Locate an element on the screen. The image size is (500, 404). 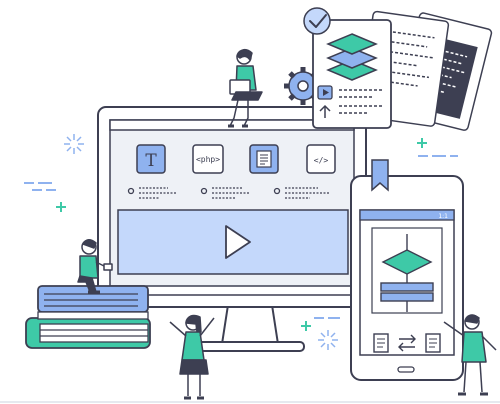
sparkle-icon-bottom is located at coordinates (328, 340).